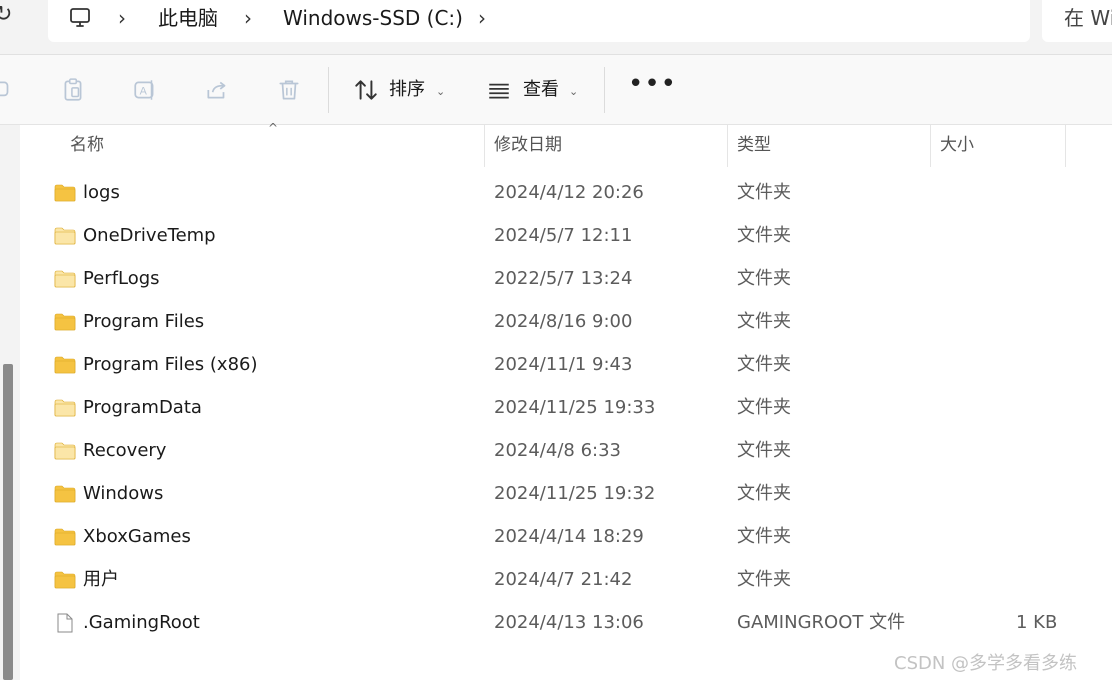 The height and width of the screenshot is (680, 1112). Describe the element at coordinates (821, 622) in the screenshot. I see `file-type: GAMINGROOT 文件` at that location.